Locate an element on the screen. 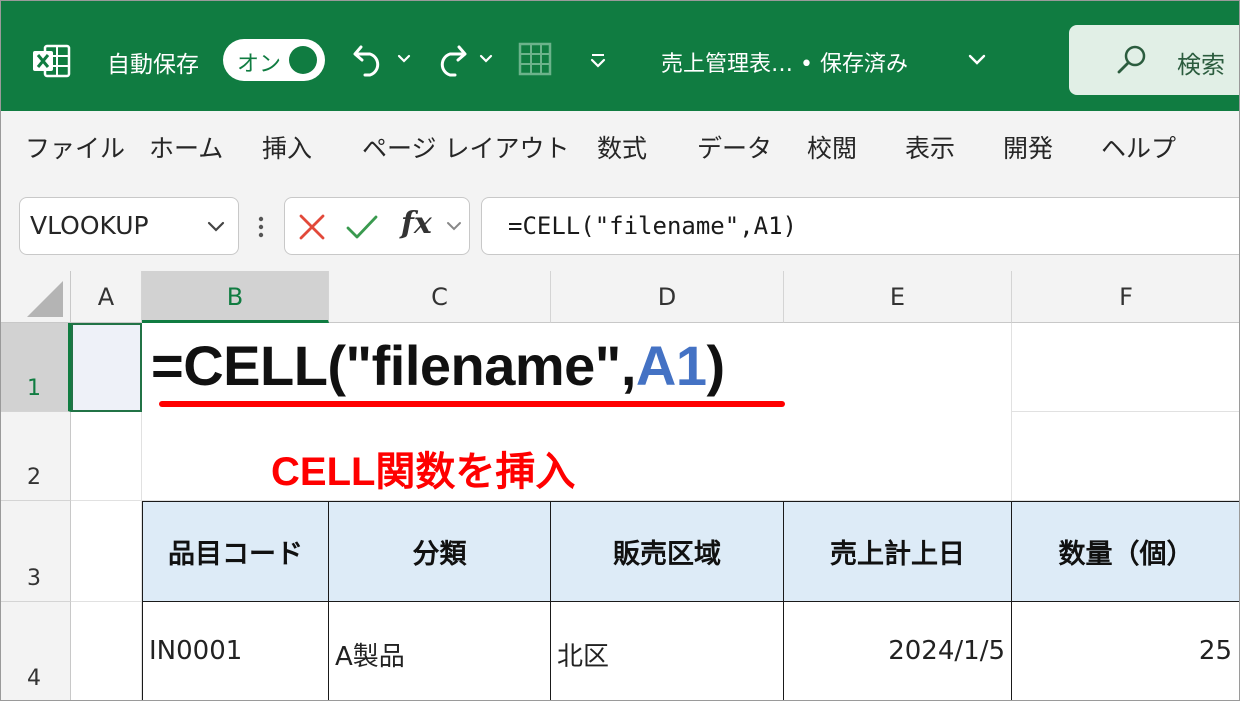 The height and width of the screenshot is (701, 1240). row-header-4: 4 is located at coordinates (36, 651).